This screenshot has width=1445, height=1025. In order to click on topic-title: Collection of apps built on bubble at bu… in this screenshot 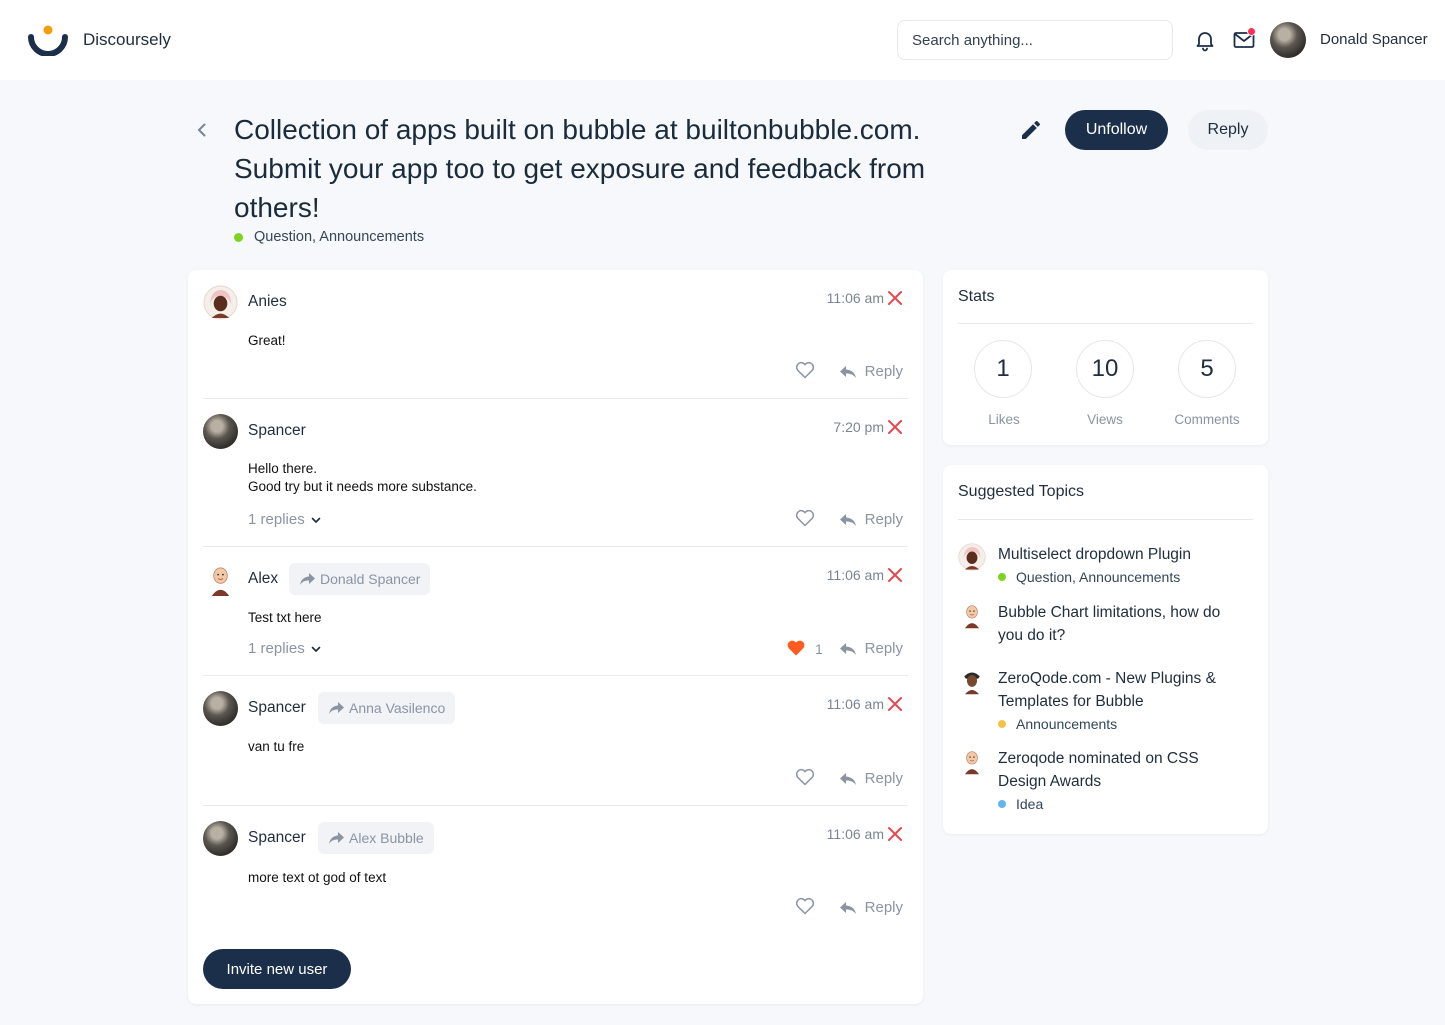, I will do `click(580, 168)`.